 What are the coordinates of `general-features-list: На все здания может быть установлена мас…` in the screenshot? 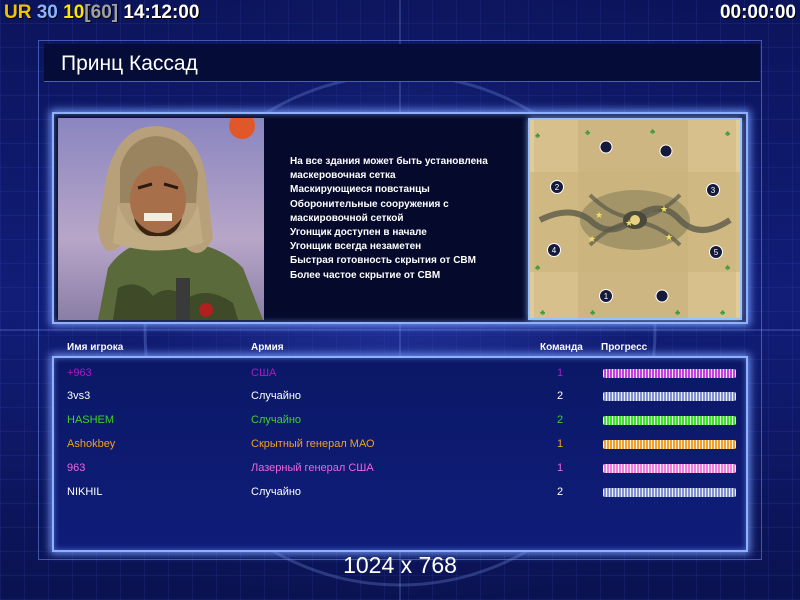 It's located at (410, 219).